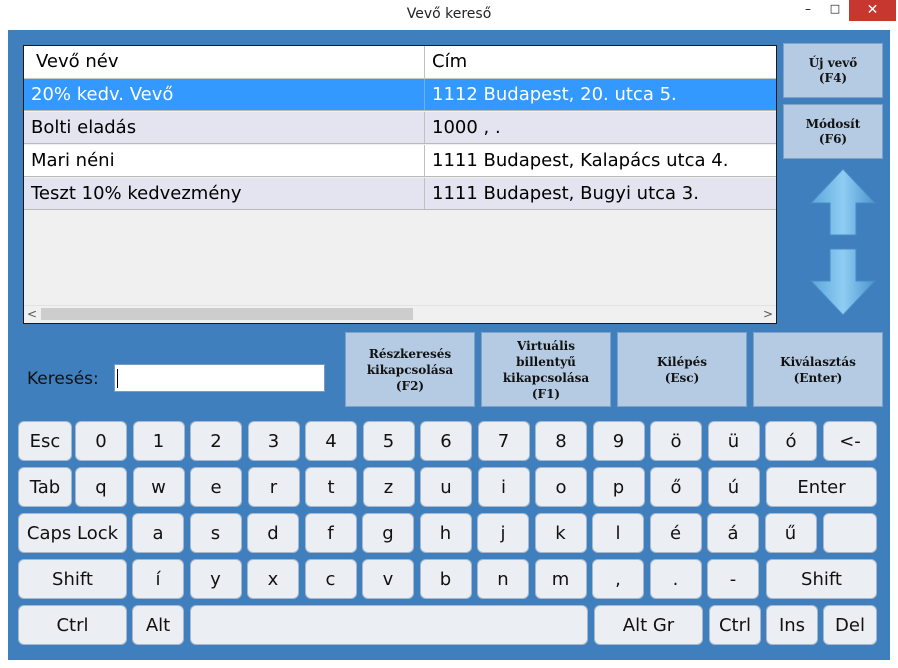 Image resolution: width=898 pixels, height=668 pixels. What do you see at coordinates (503, 533) in the screenshot?
I see `key-char-j: j` at bounding box center [503, 533].